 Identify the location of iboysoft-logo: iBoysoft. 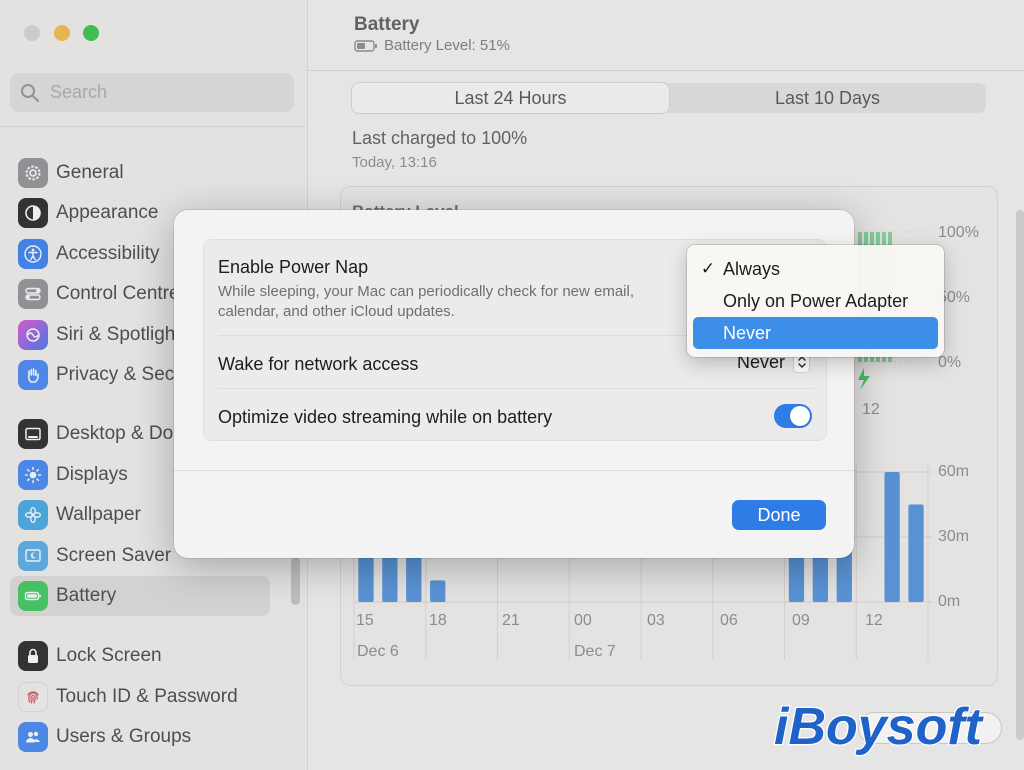
(879, 726).